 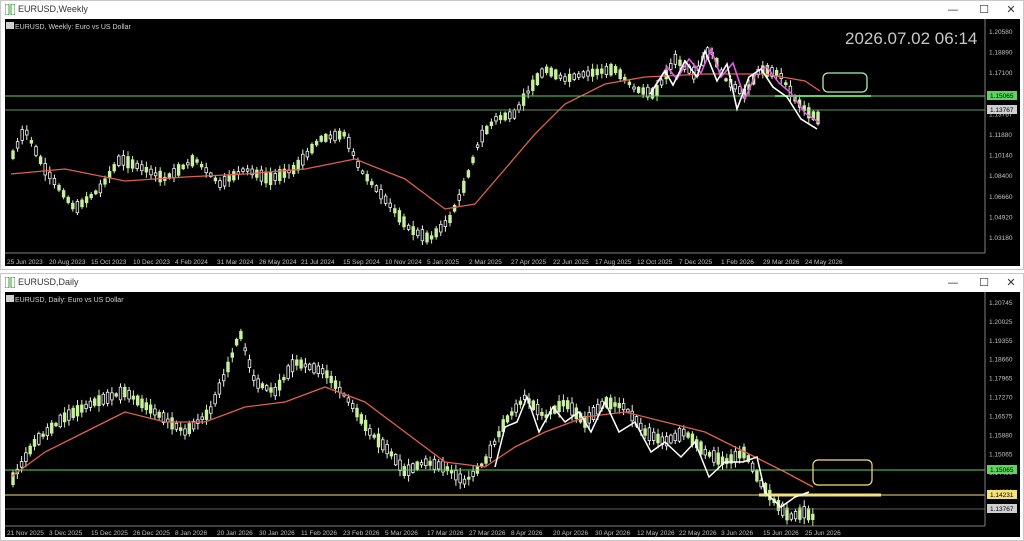 What do you see at coordinates (10, 298) in the screenshot?
I see `daily-settings-icon` at bounding box center [10, 298].